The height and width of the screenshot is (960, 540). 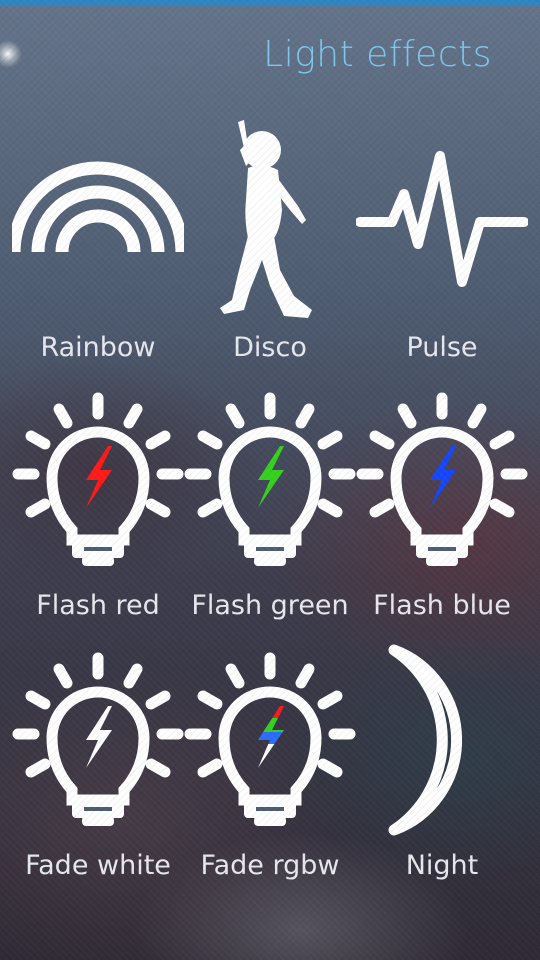 What do you see at coordinates (11, 54) in the screenshot?
I see `sparkle-decoration` at bounding box center [11, 54].